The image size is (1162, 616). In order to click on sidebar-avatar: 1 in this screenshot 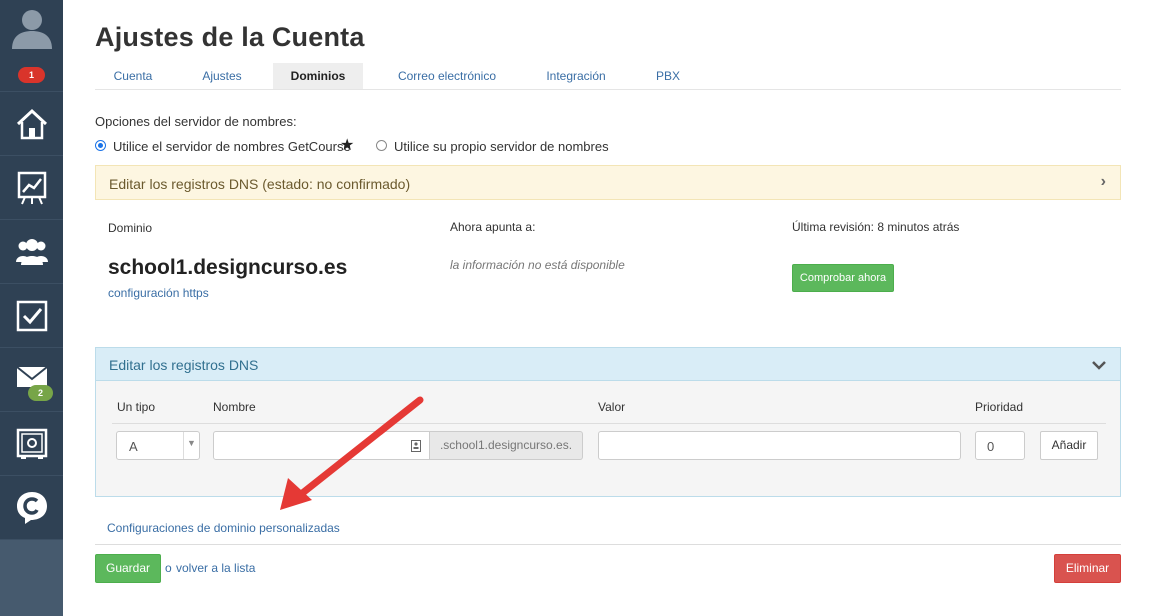, I will do `click(31, 46)`.